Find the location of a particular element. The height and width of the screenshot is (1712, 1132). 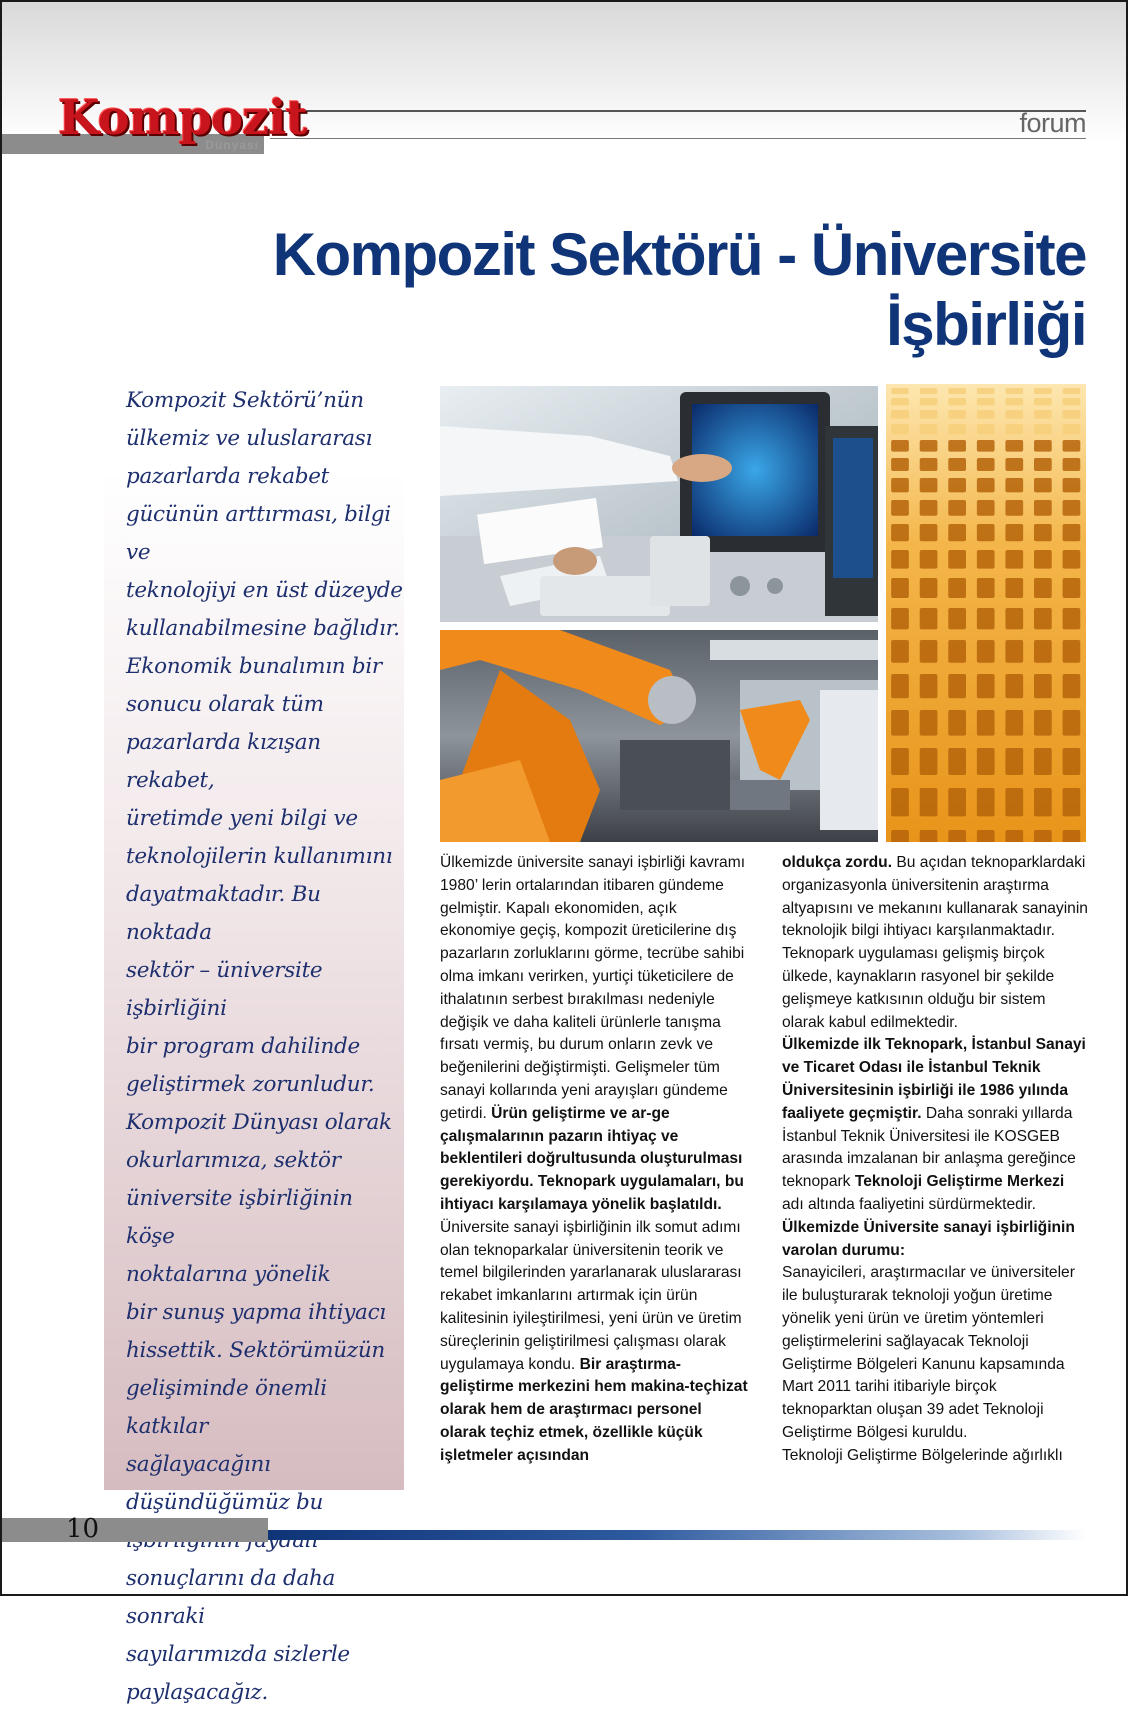

section-label: forum is located at coordinates (1052, 123).